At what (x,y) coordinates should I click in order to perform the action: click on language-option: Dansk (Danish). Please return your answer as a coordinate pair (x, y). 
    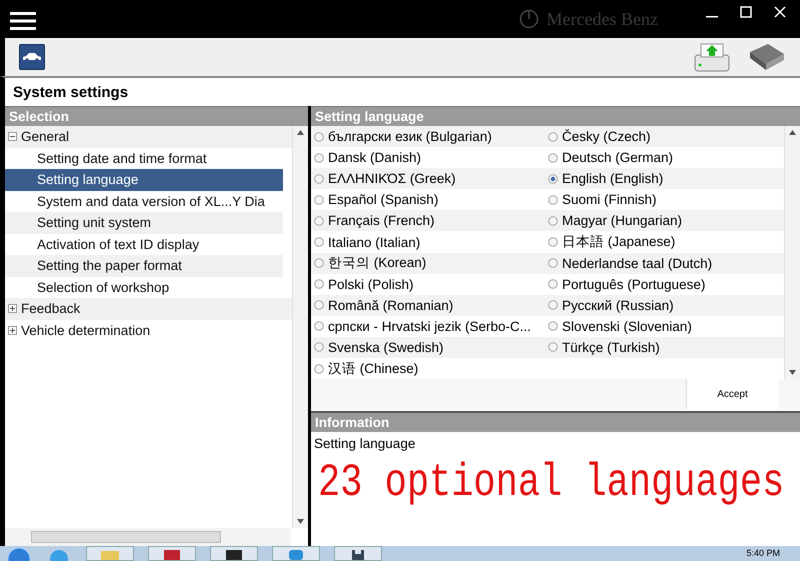
    Looking at the image, I should click on (428, 157).